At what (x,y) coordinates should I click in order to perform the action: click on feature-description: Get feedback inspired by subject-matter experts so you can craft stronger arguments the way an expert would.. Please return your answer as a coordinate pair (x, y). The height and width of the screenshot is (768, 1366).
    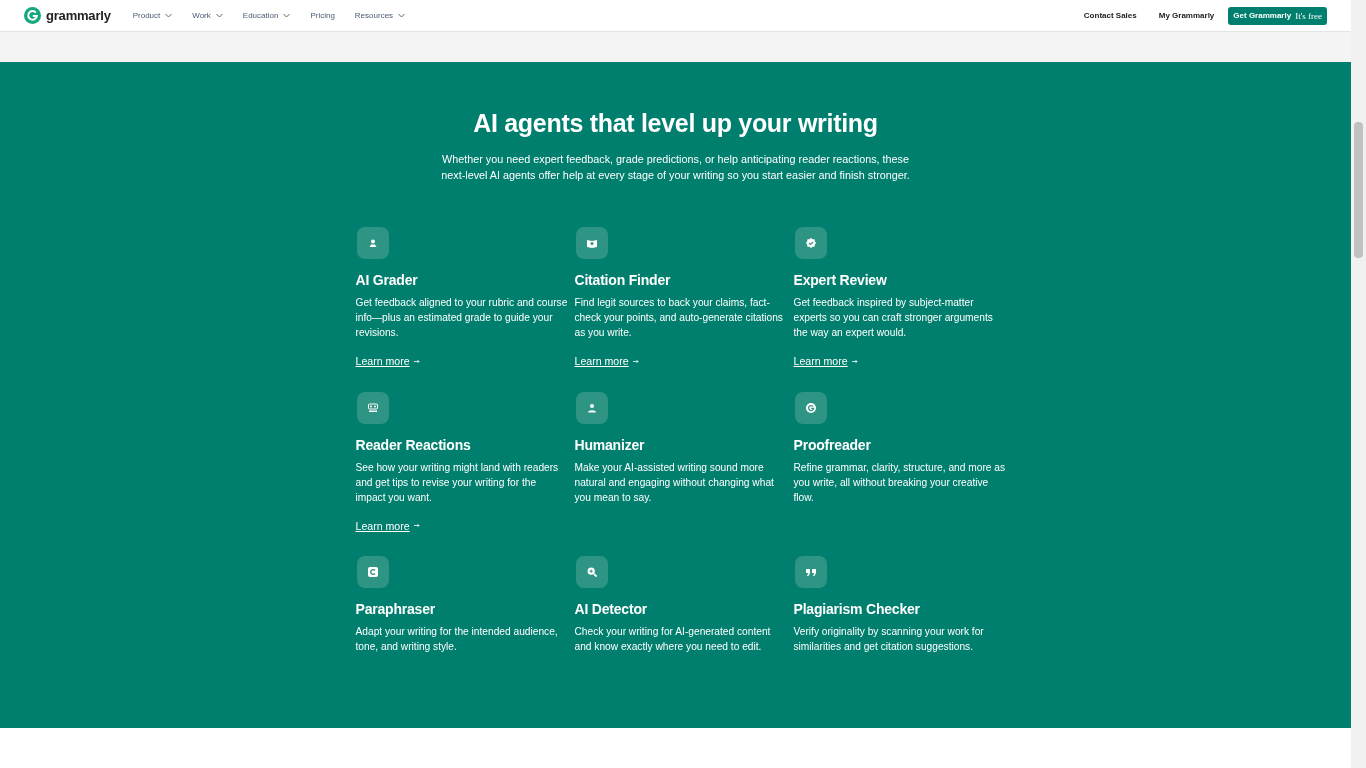
    Looking at the image, I should click on (893, 318).